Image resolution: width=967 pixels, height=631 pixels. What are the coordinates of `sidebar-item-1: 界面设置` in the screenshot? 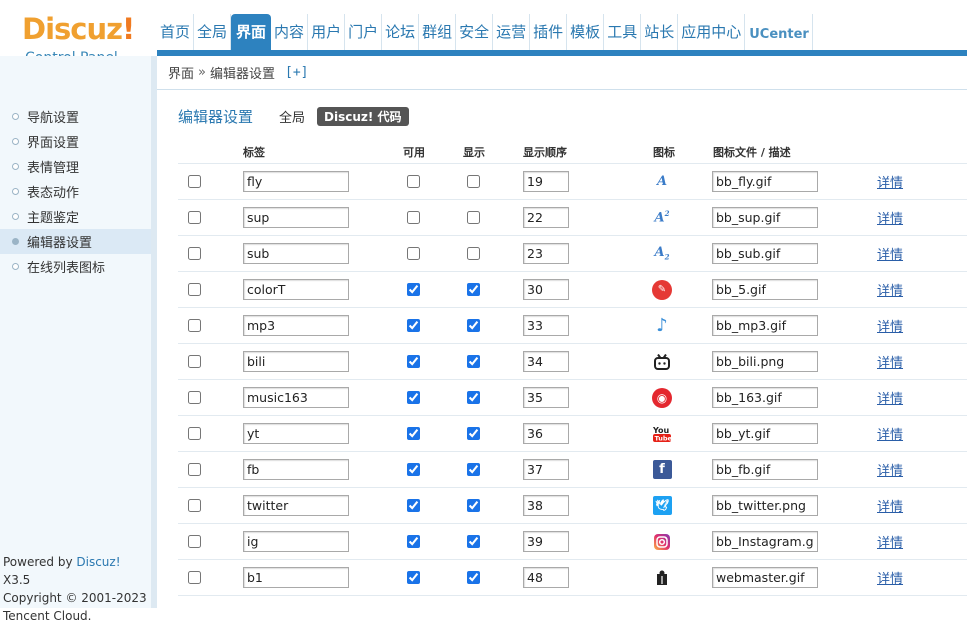 It's located at (75, 141).